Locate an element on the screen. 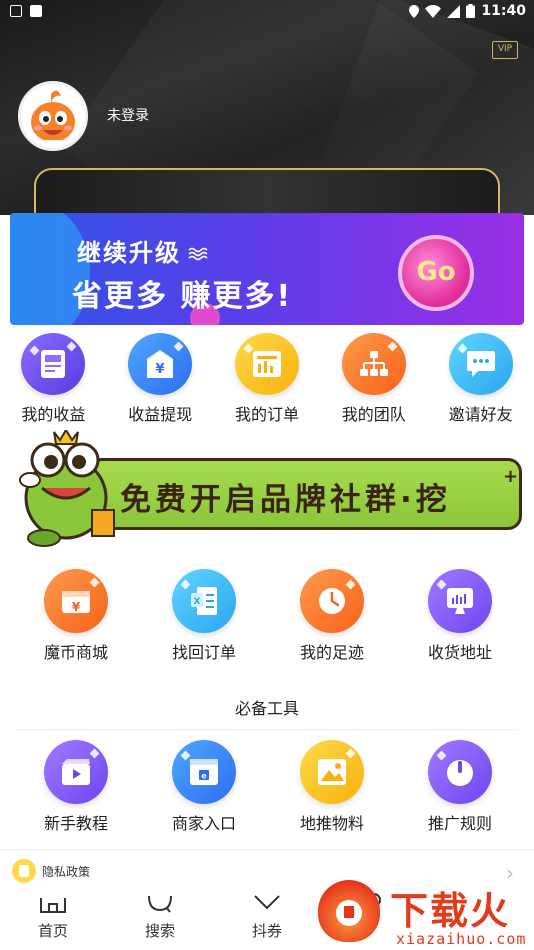 The image size is (534, 950). tutorial-video-icon is located at coordinates (76, 772).